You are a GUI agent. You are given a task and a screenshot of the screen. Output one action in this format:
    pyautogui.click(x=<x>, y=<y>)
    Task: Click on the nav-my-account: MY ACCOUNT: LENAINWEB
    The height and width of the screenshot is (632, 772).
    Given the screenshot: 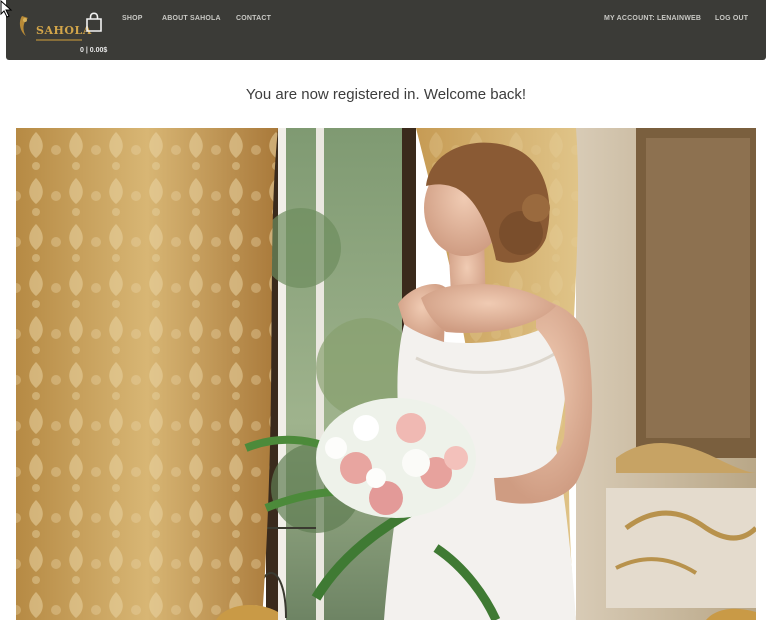 What is the action you would take?
    pyautogui.click(x=652, y=18)
    